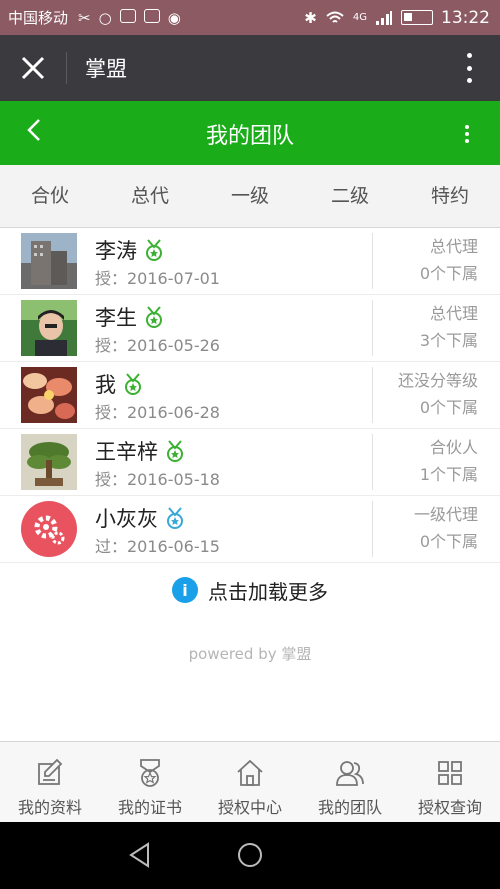 The width and height of the screenshot is (500, 889). Describe the element at coordinates (185, 590) in the screenshot. I see `info-icon: i` at that location.